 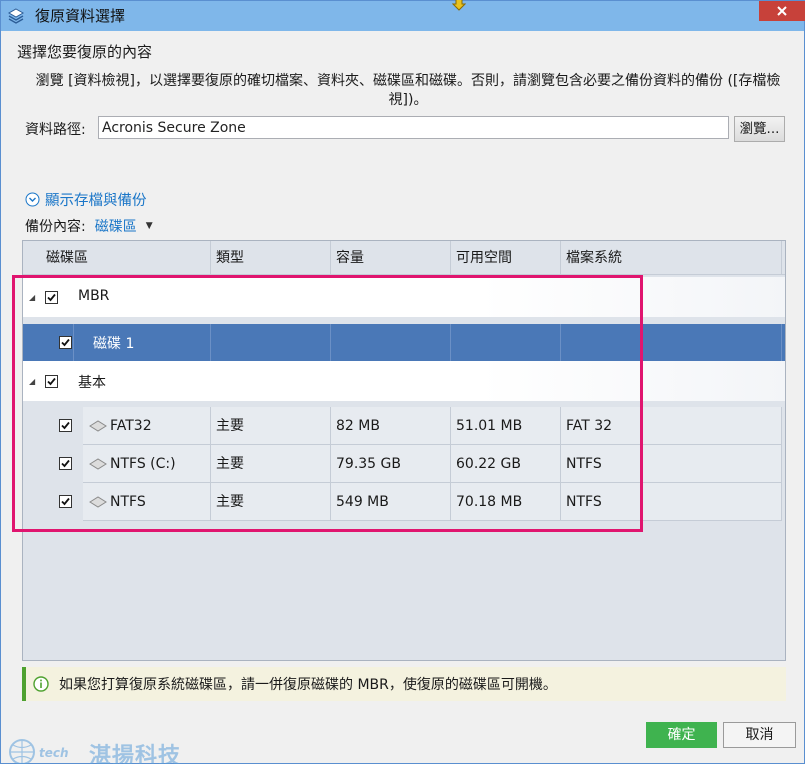 What do you see at coordinates (391, 464) in the screenshot?
I see `cell-capacity: 79.35 GB` at bounding box center [391, 464].